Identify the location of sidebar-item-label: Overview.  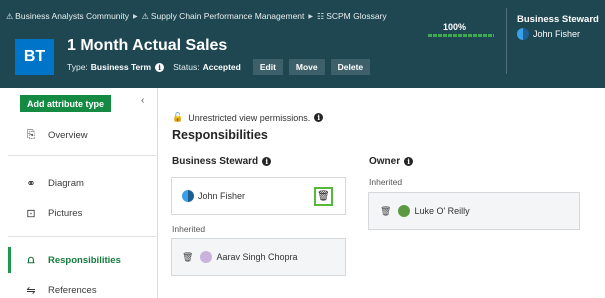
(68, 135).